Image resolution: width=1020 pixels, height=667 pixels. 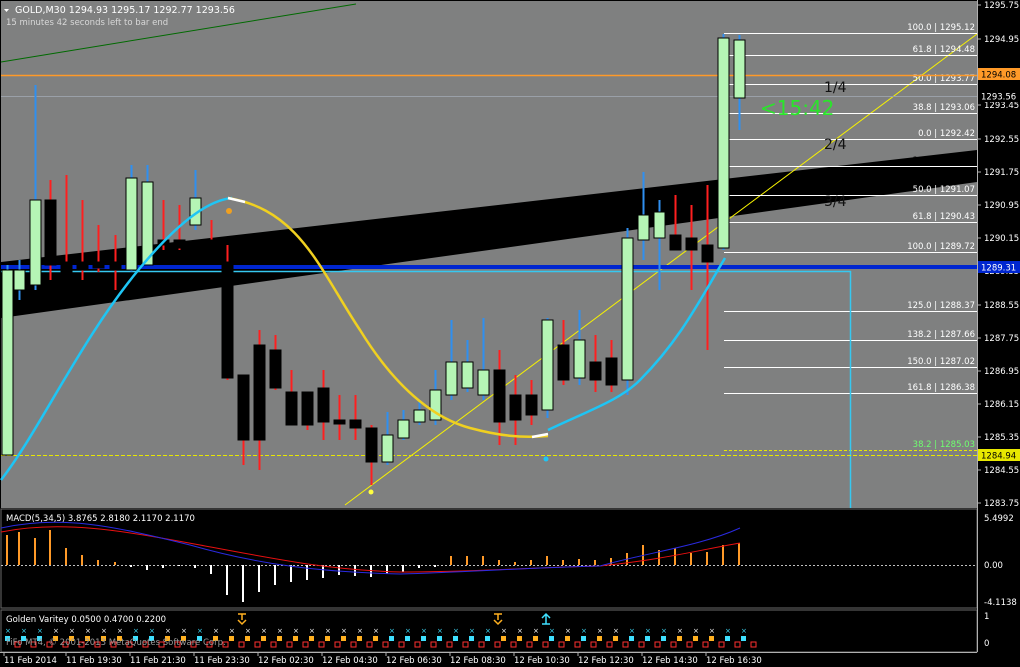 What do you see at coordinates (489, 267) in the screenshot?
I see `blue-level-line` at bounding box center [489, 267].